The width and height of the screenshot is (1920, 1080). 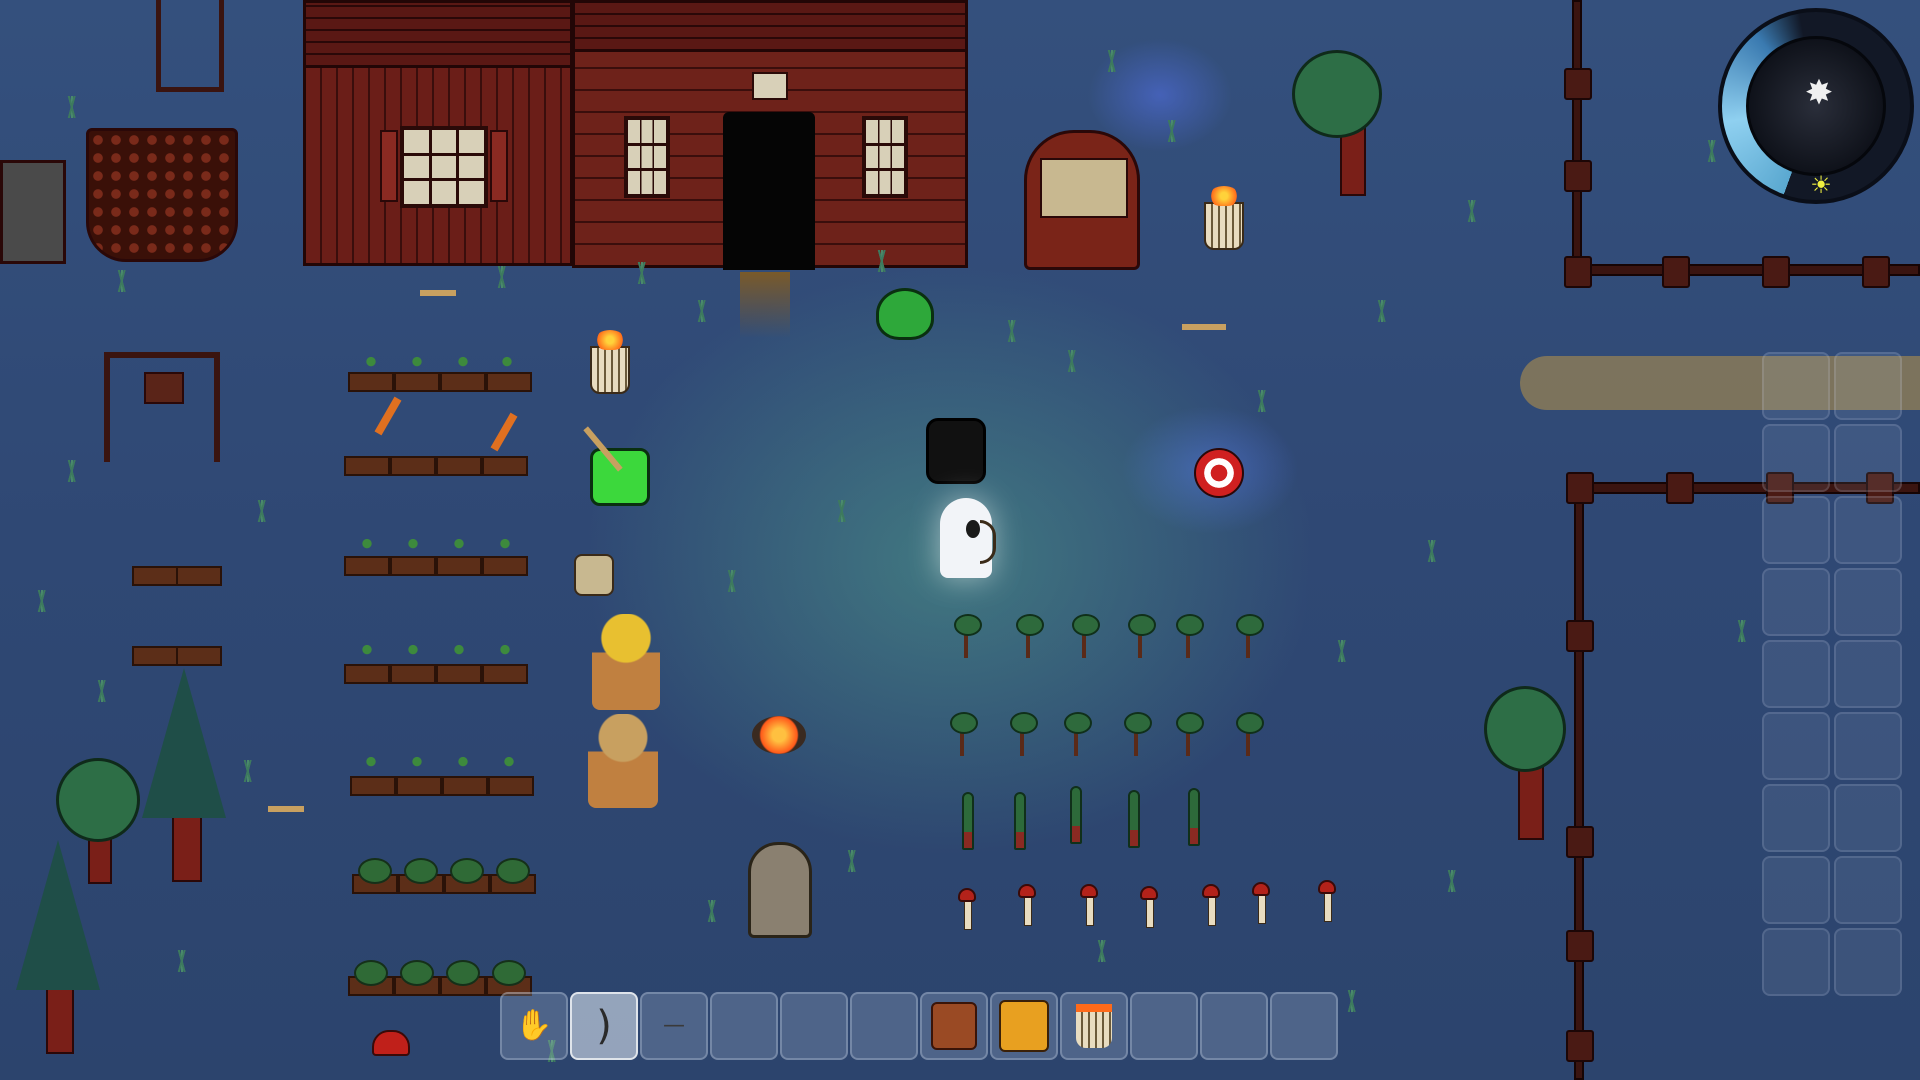 What do you see at coordinates (391, 1043) in the screenshot?
I see `red-mushroom` at bounding box center [391, 1043].